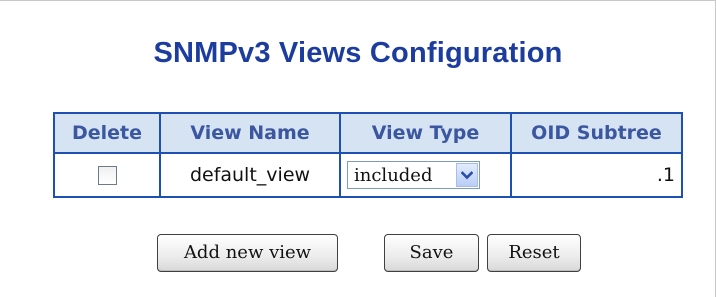  I want to click on header-oid-subtree: OID Subtree, so click(596, 133).